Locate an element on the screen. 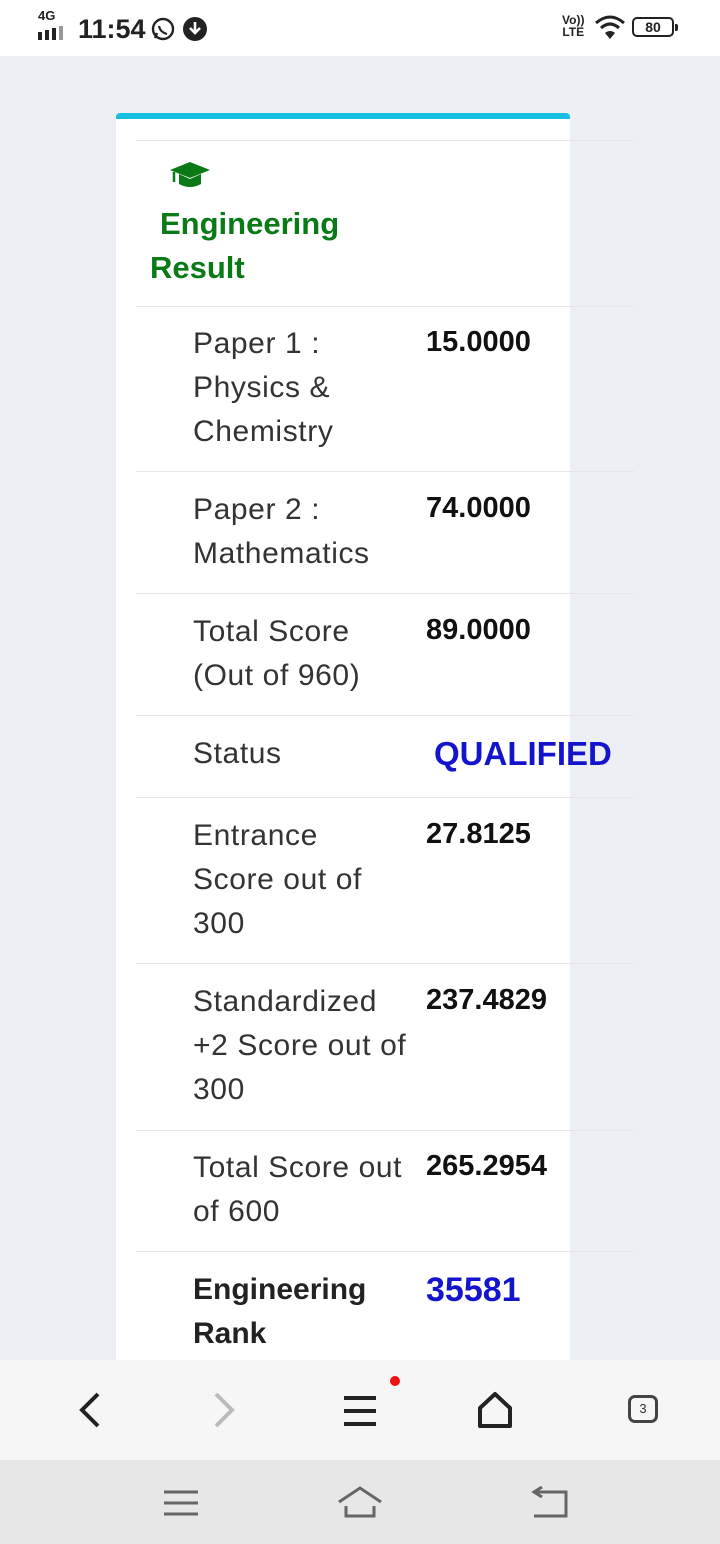 The image size is (720, 1544). graduation-cap-icon is located at coordinates (190, 174).